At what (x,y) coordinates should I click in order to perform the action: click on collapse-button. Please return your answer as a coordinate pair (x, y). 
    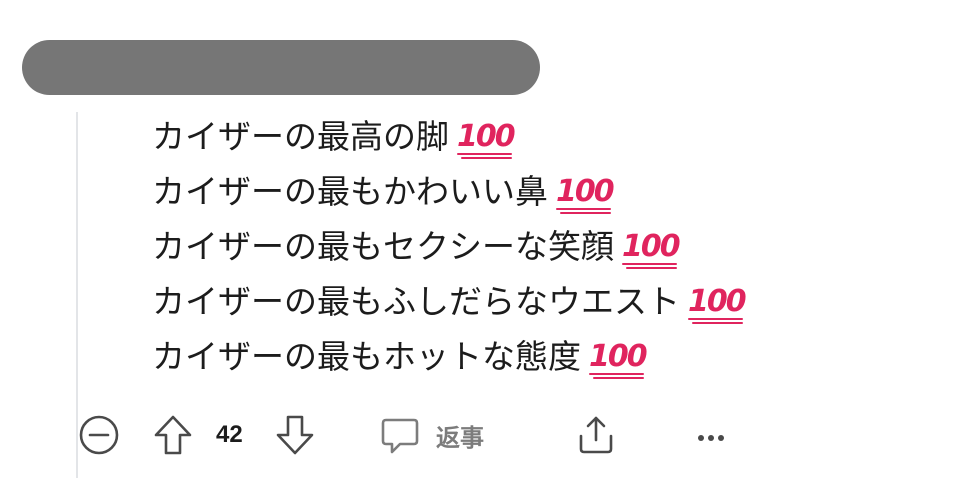
    Looking at the image, I should click on (99, 435).